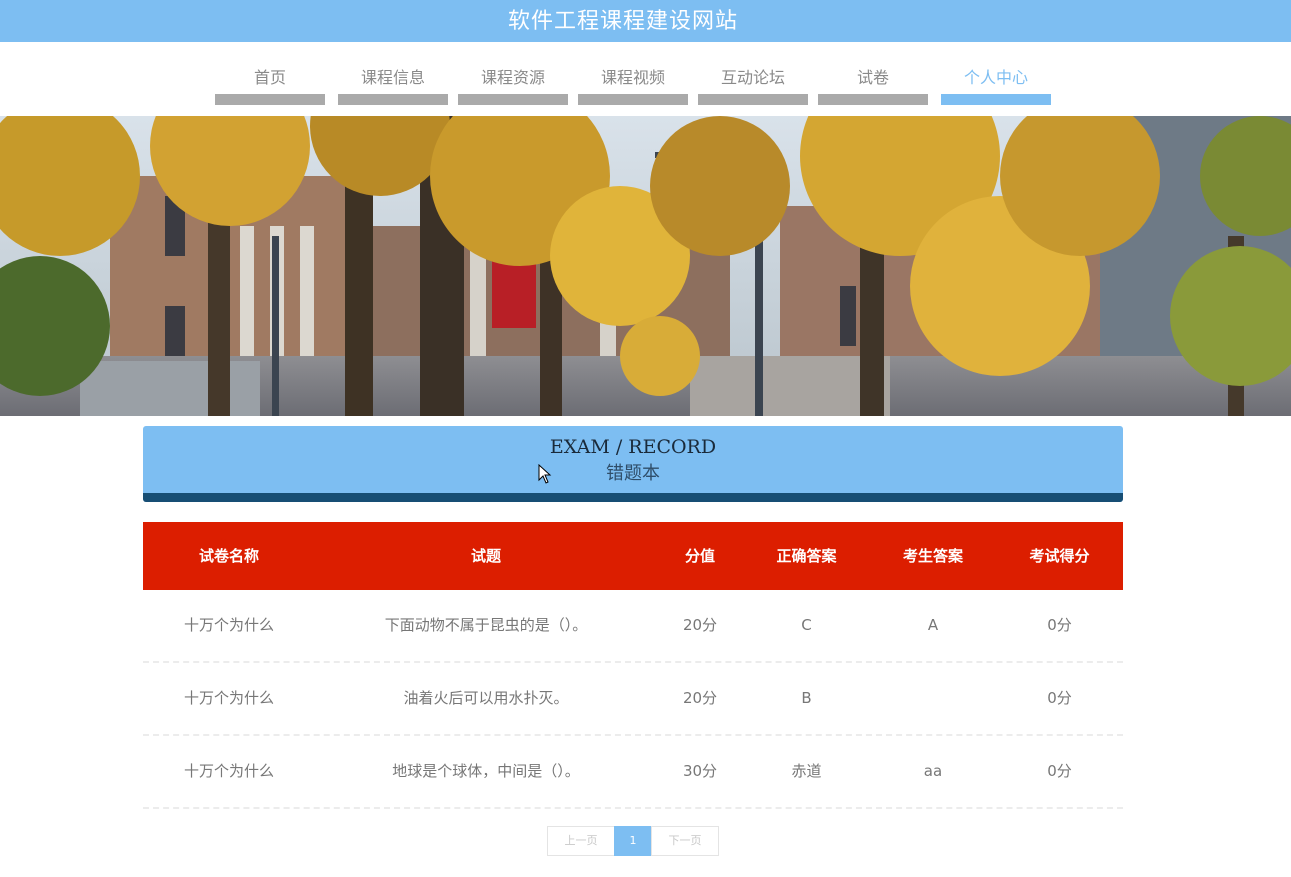  Describe the element at coordinates (700, 771) in the screenshot. I see `cell-points: 30分` at that location.